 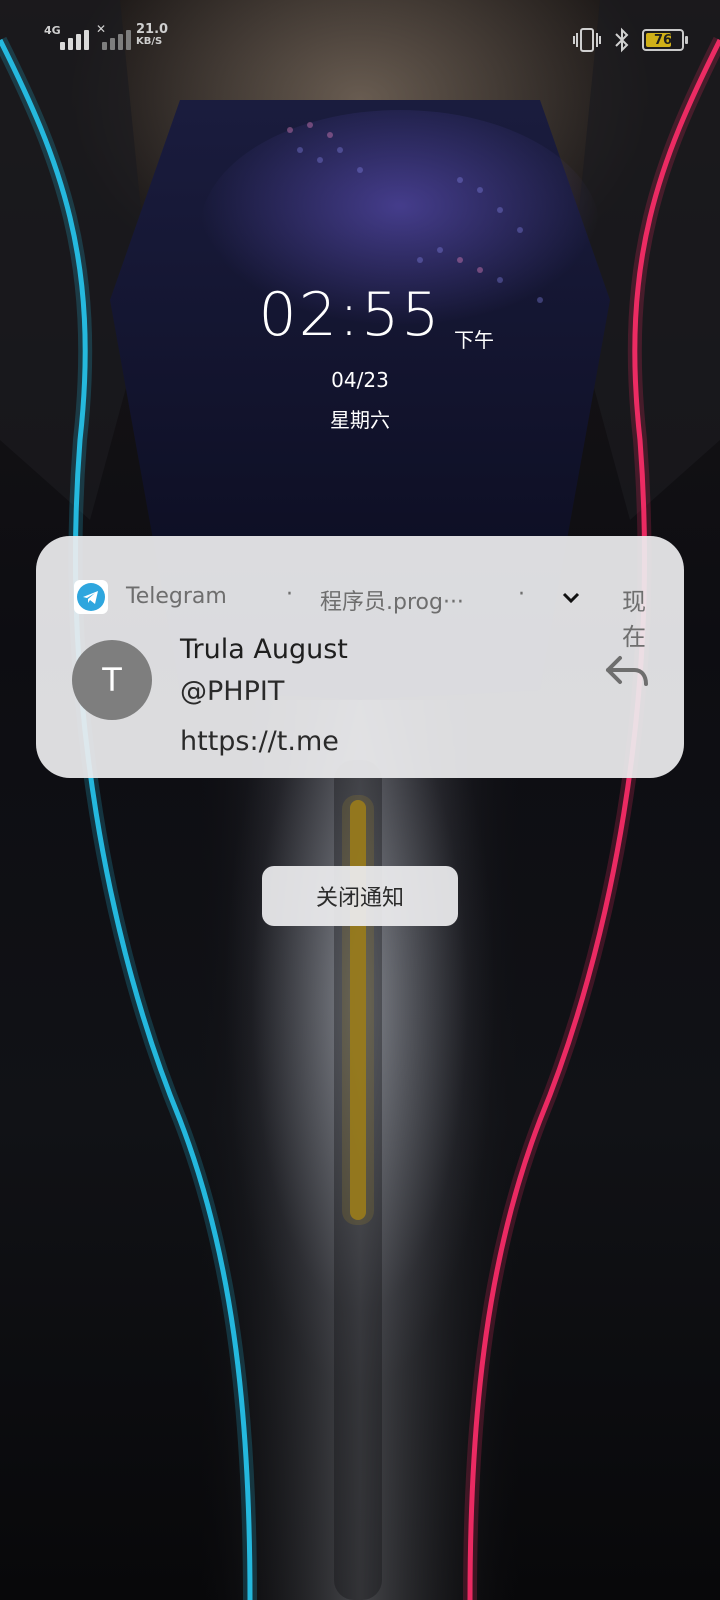 I want to click on notification-timestamp: 现在, so click(x=634, y=619).